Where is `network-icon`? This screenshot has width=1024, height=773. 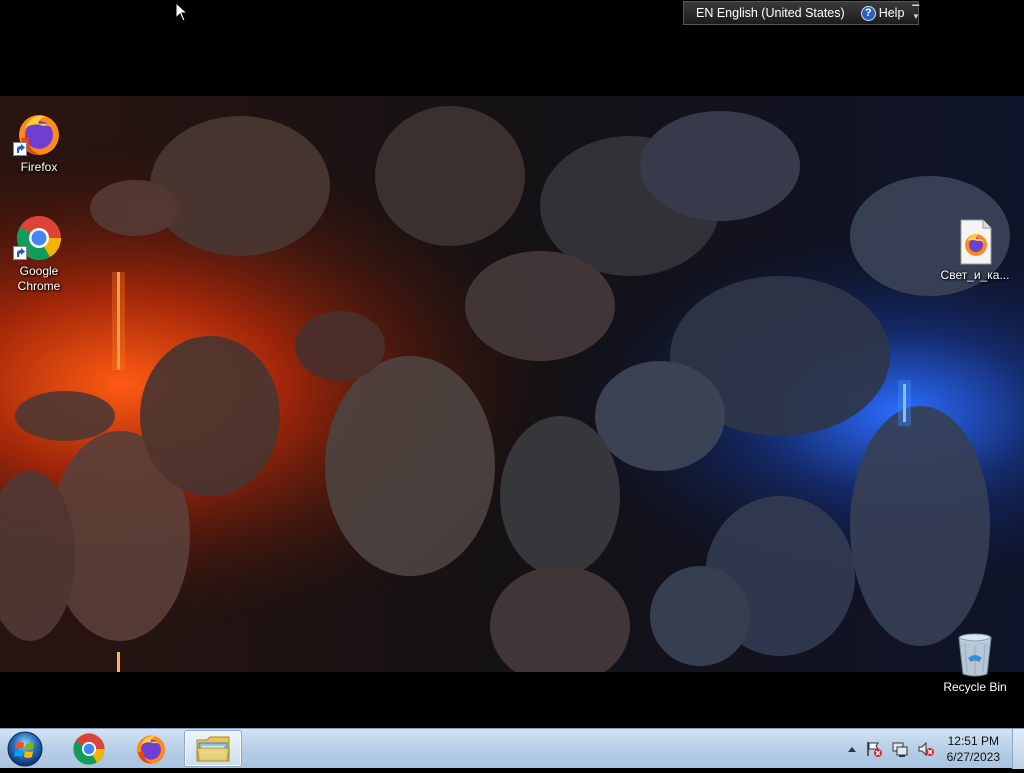 network-icon is located at coordinates (900, 749).